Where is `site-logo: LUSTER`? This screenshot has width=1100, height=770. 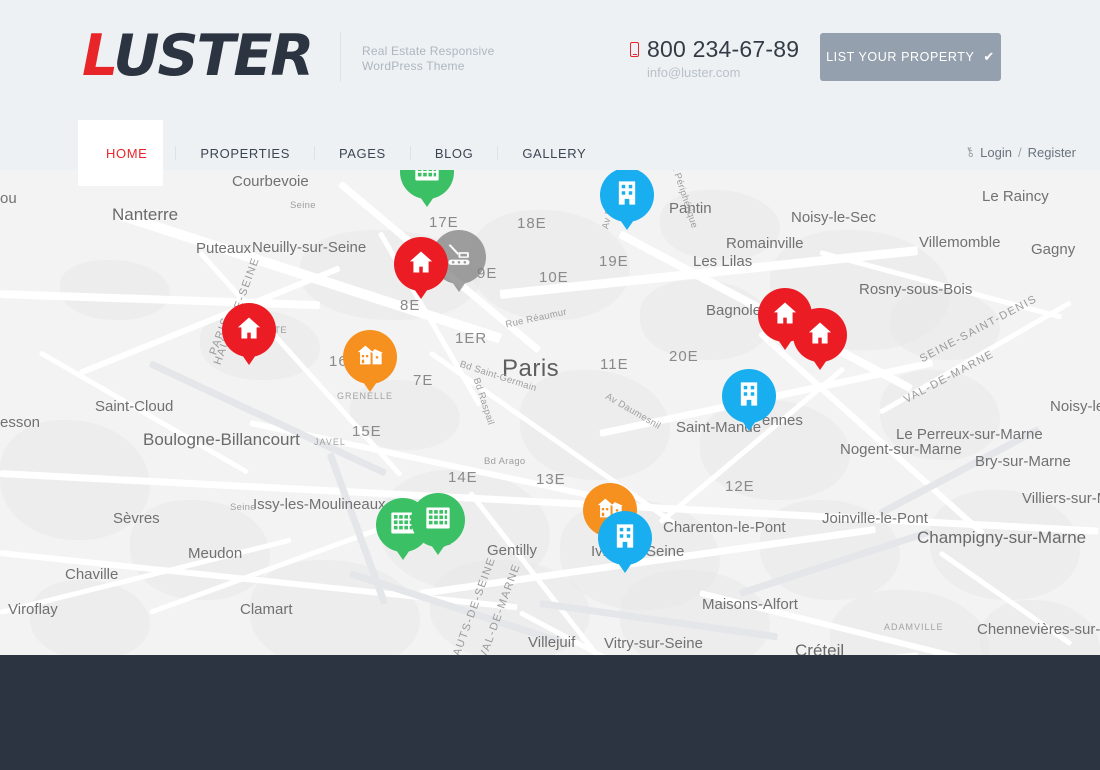 site-logo: LUSTER is located at coordinates (198, 56).